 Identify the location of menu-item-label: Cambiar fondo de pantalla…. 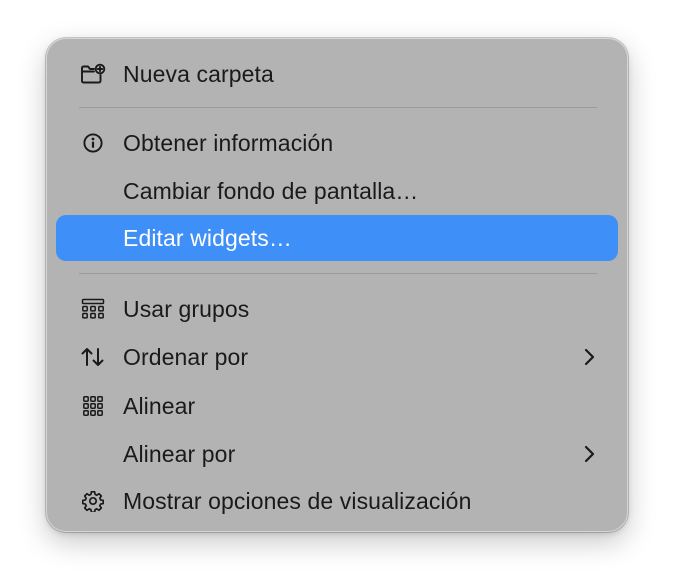
(271, 191).